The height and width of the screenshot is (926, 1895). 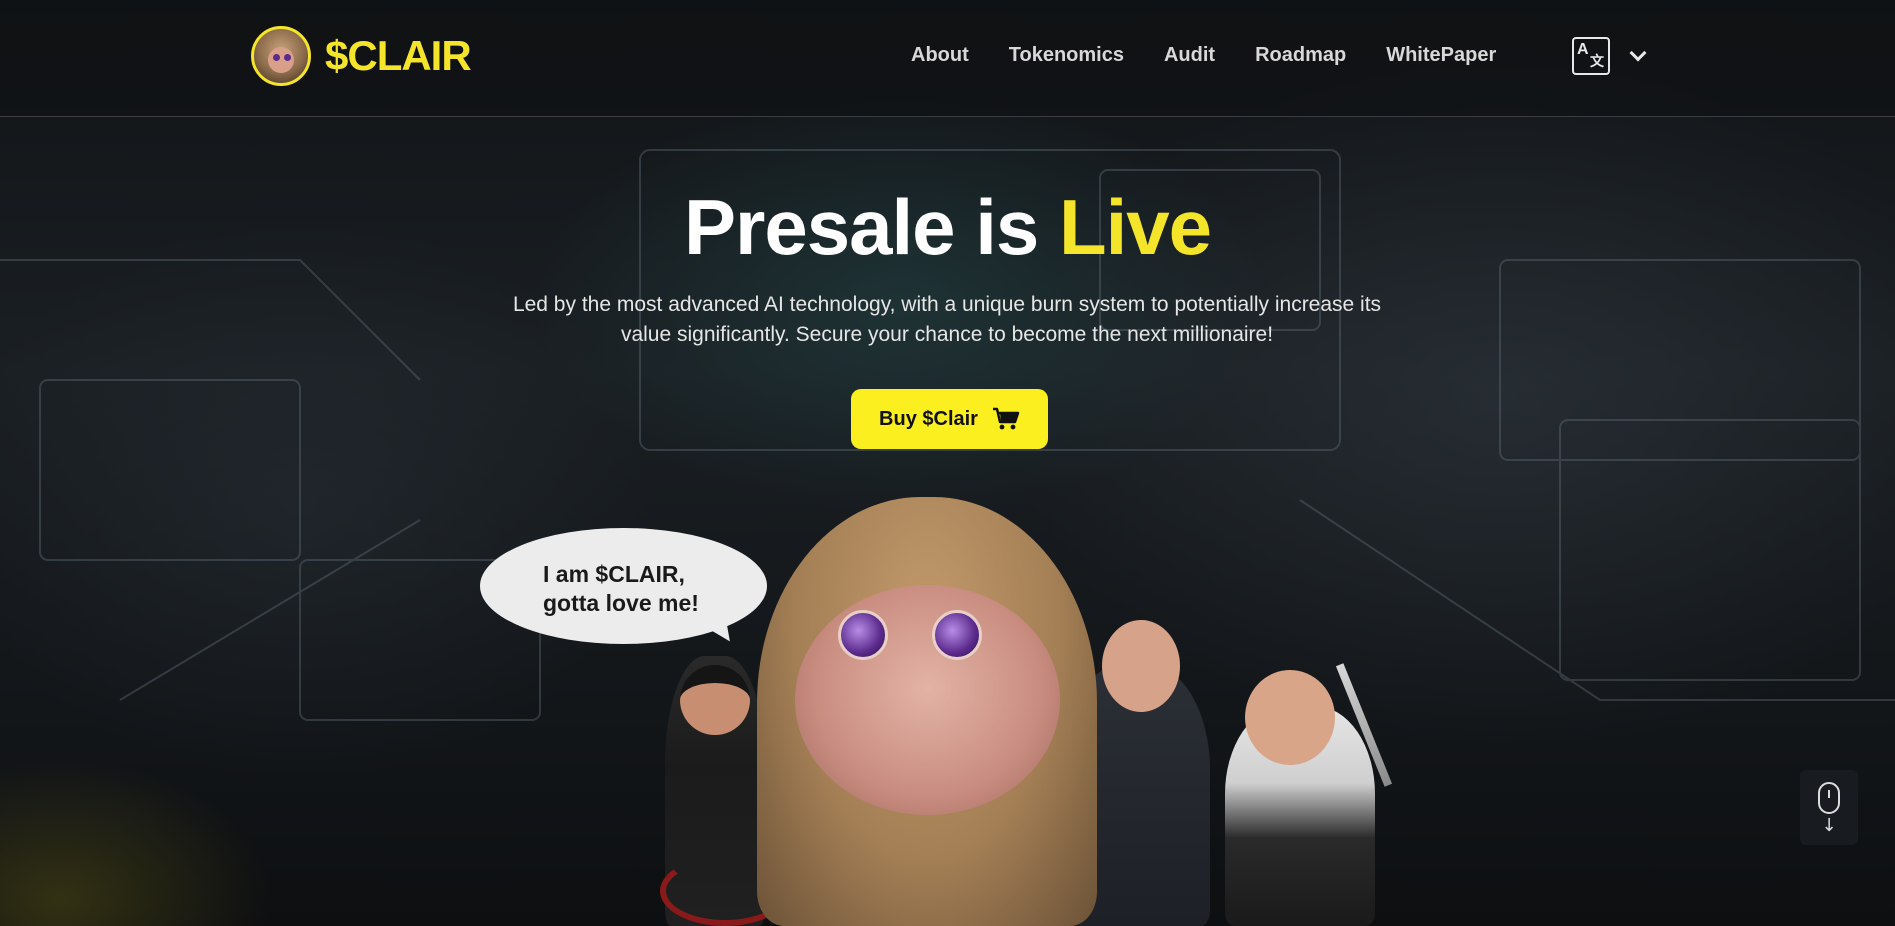 I want to click on chevron-down-icon, so click(x=1638, y=53).